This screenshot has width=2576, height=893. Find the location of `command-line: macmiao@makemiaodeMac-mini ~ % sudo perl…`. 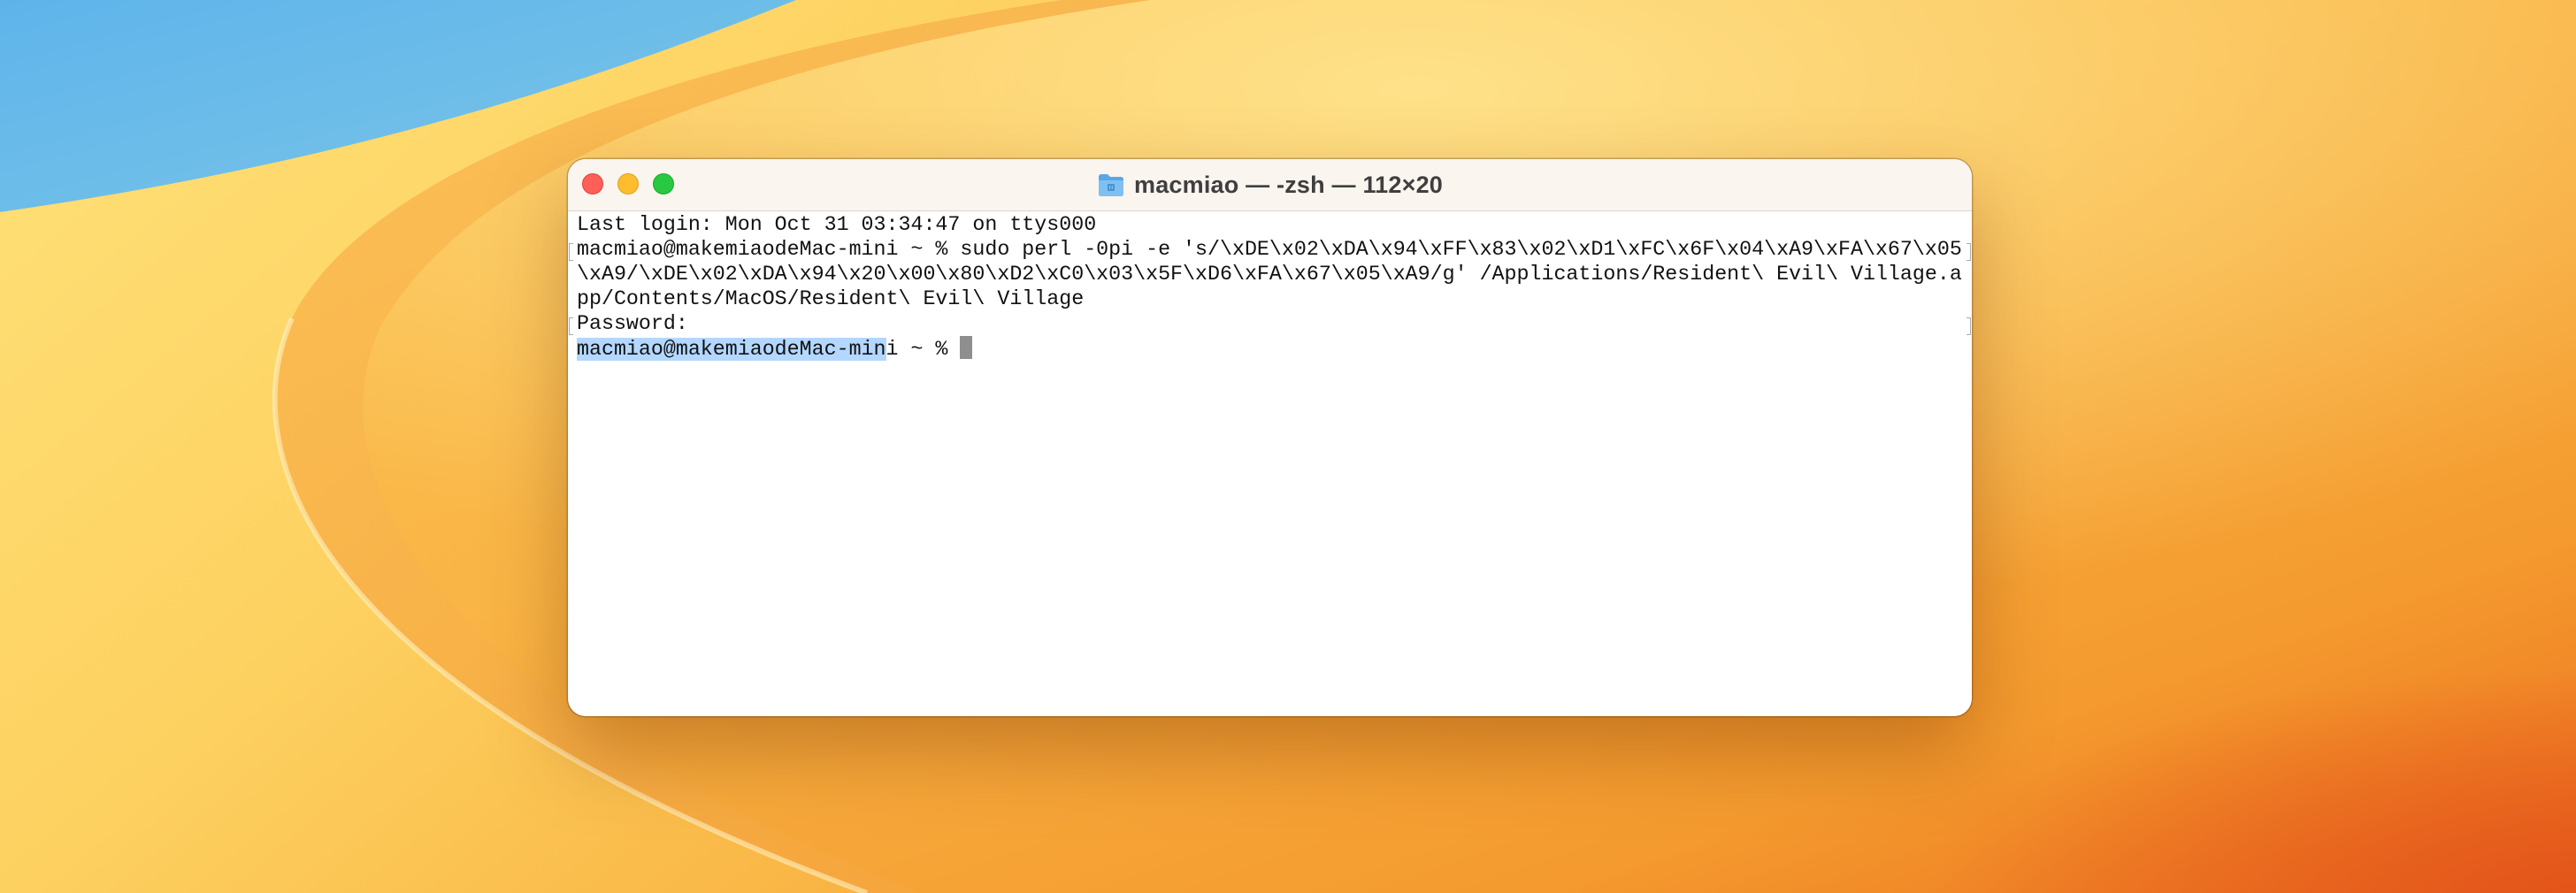

command-line: macmiao@makemiaodeMac-mini ~ % sudo perl… is located at coordinates (1270, 250).